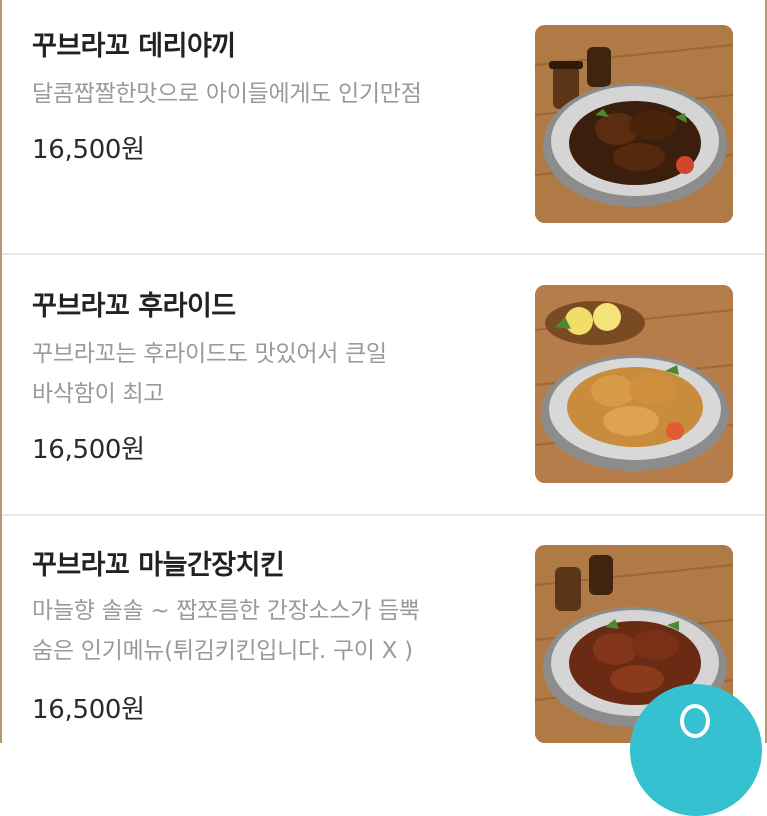 The height and width of the screenshot is (816, 767). I want to click on menu-item-description: 꾸브라꼬는 후라이드도 맛있어서 큰일 바삭함이 최고, so click(267, 374).